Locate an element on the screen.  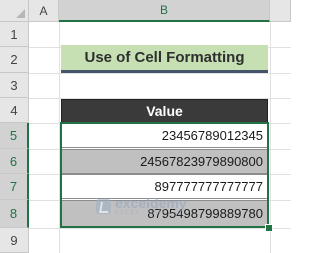
row-header-1: 1 is located at coordinates (14, 34).